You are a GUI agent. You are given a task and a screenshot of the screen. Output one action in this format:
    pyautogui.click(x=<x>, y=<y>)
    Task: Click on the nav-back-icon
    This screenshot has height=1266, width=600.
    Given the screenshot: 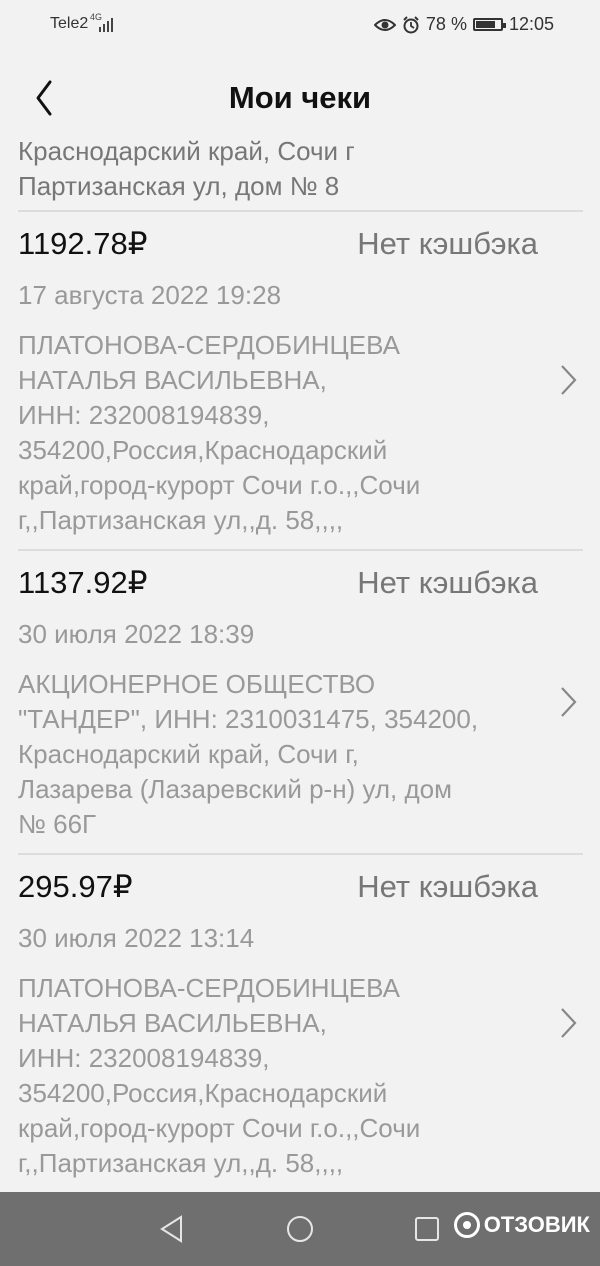 What is the action you would take?
    pyautogui.click(x=172, y=1229)
    